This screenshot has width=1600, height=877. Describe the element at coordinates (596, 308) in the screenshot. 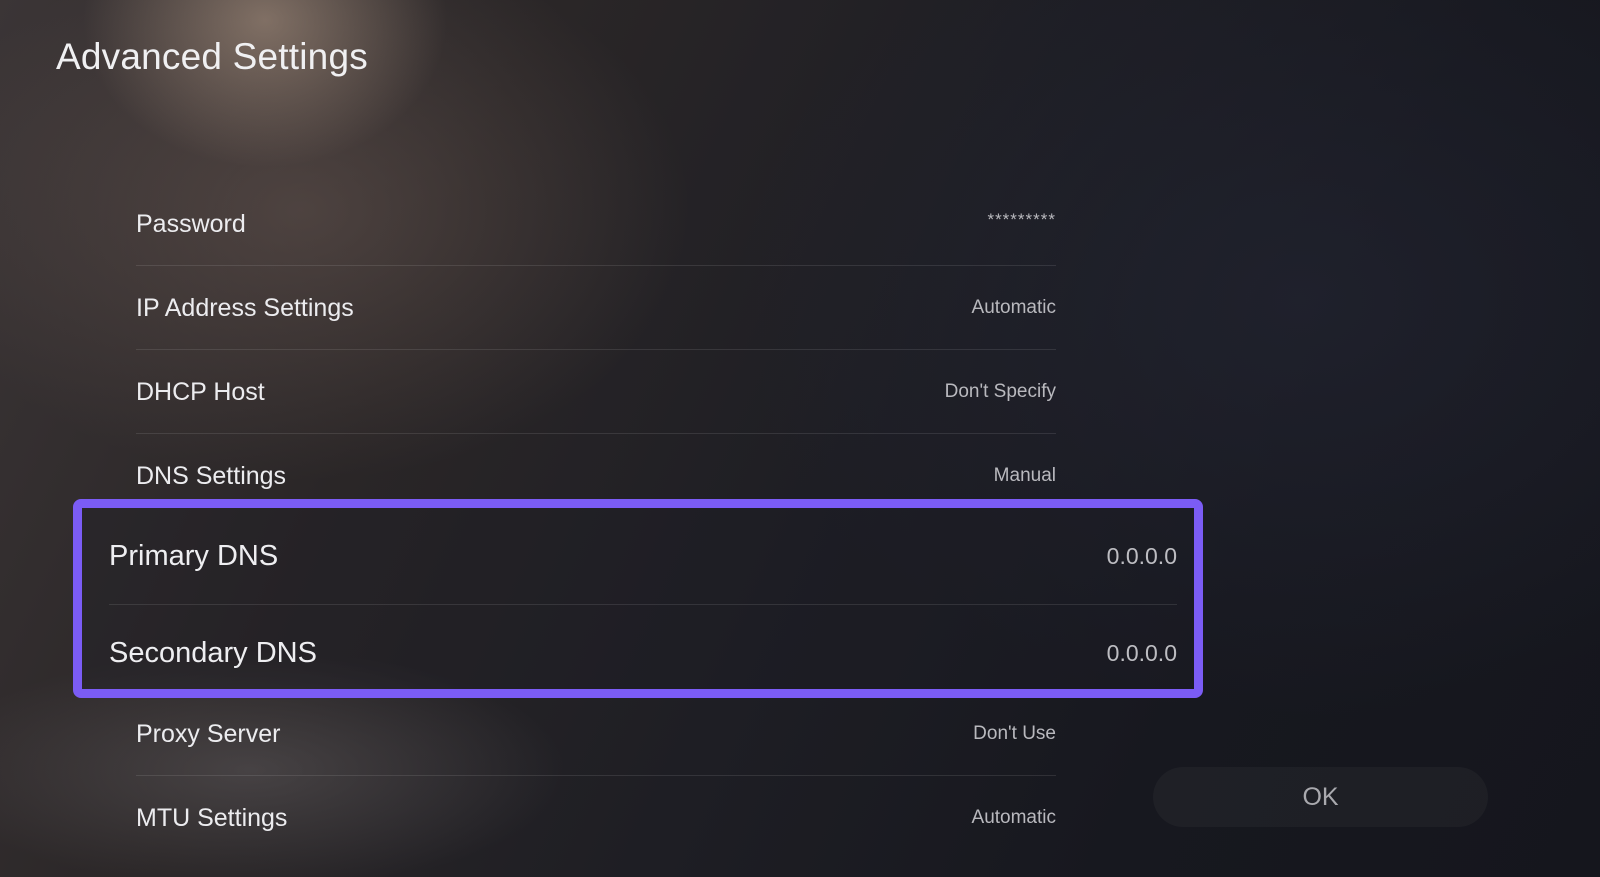

I see `setting-row-ip-address: IP Address Settings Automatic` at that location.